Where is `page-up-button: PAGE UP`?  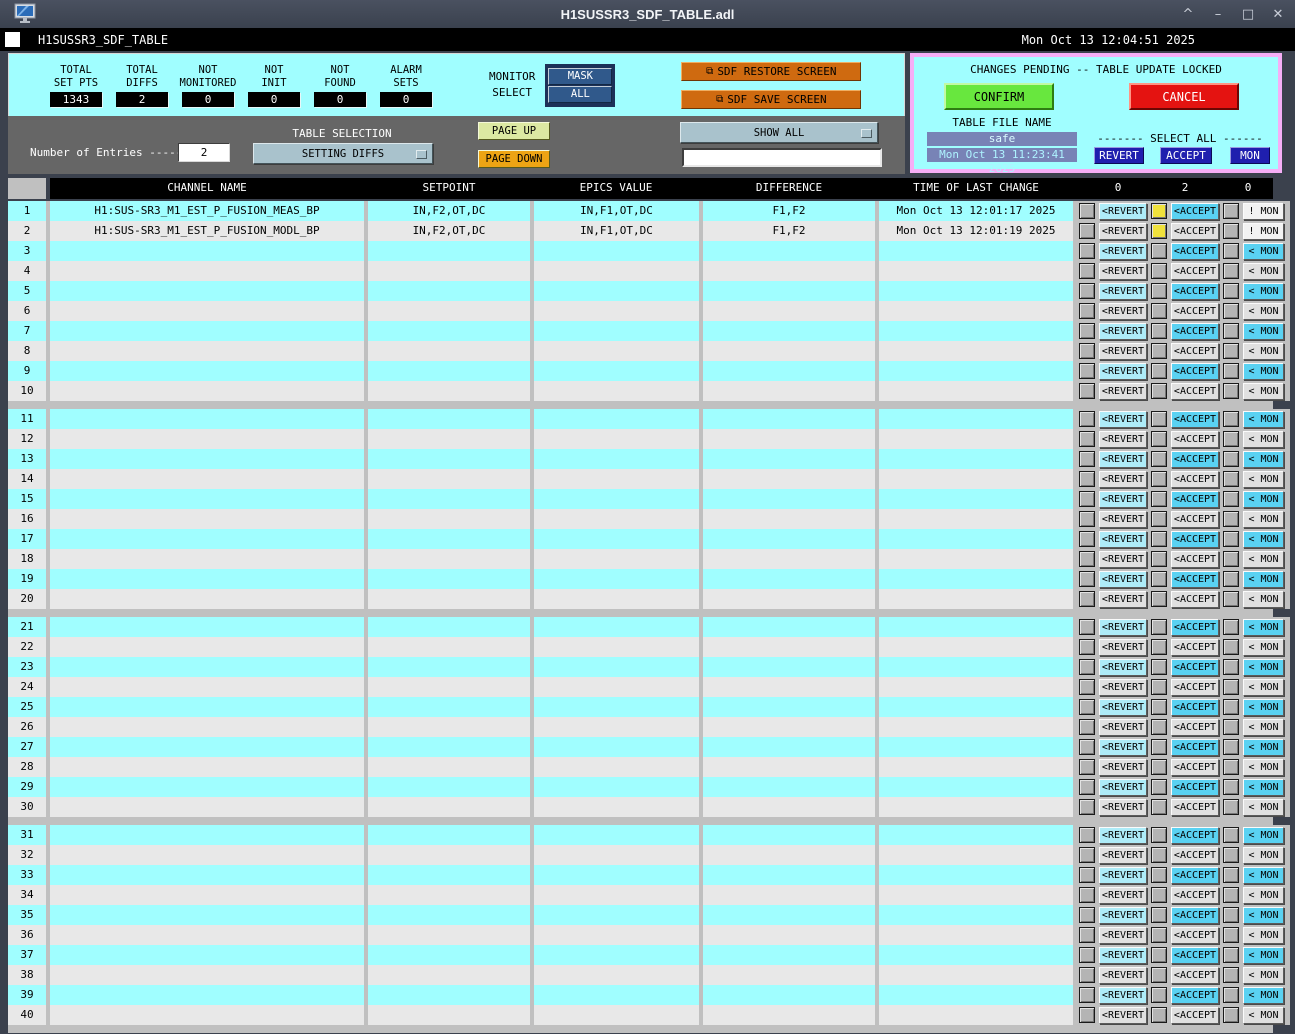 page-up-button: PAGE UP is located at coordinates (514, 131).